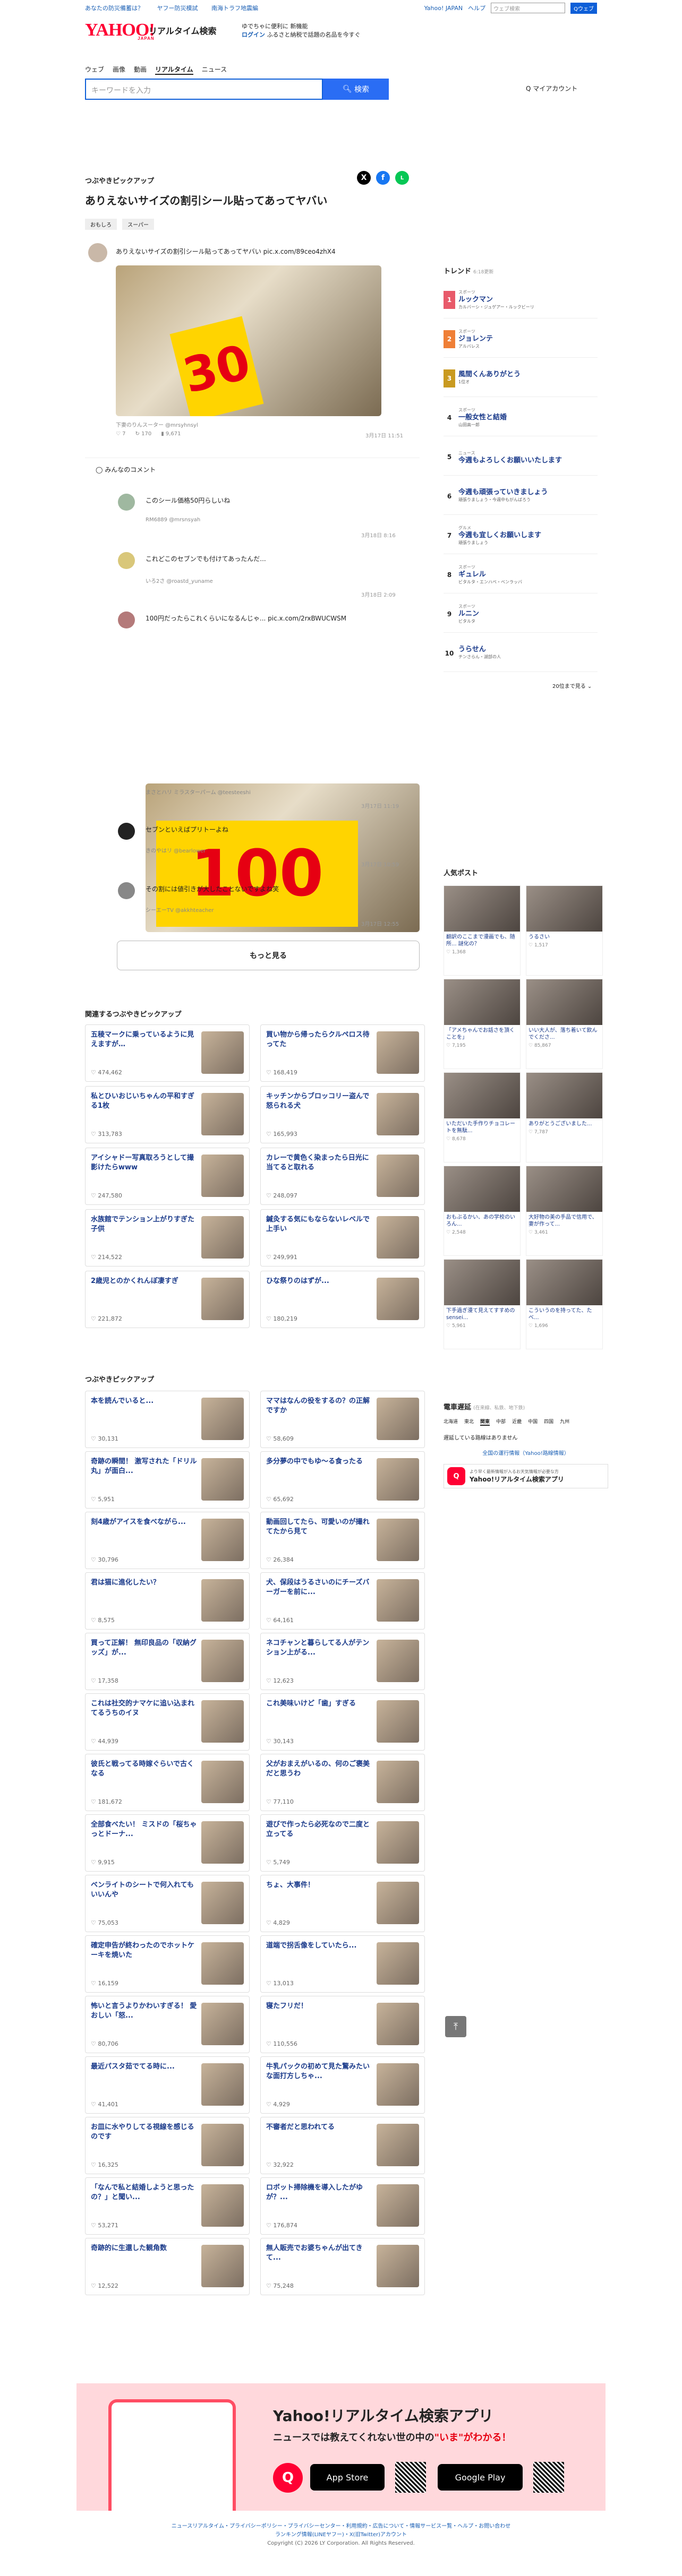  What do you see at coordinates (521, 299) in the screenshot?
I see `trend-item: 1 スポーツ ルックマン カルバーシ・ジュゲアー・ルックビーリ` at bounding box center [521, 299].